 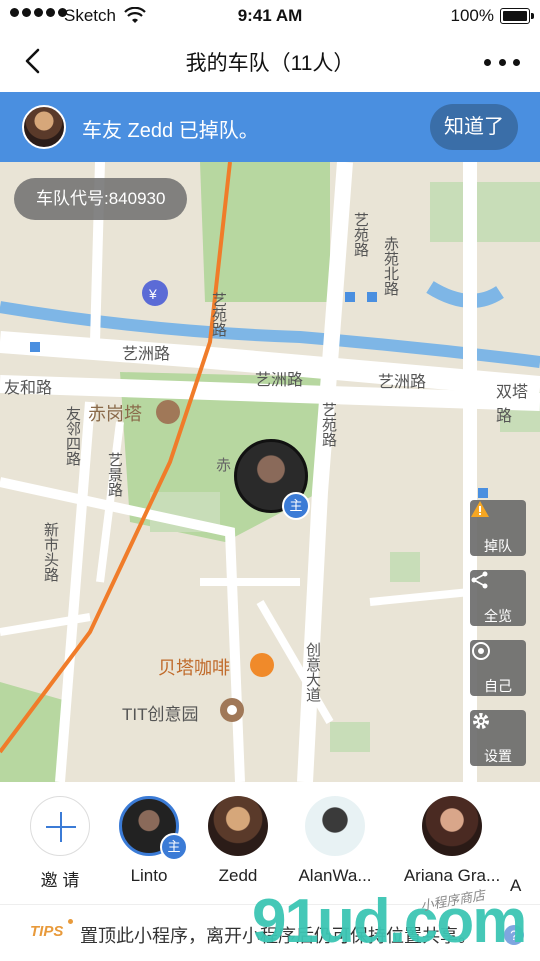 What do you see at coordinates (50, 552) in the screenshot?
I see `road-label: 新市头路` at bounding box center [50, 552].